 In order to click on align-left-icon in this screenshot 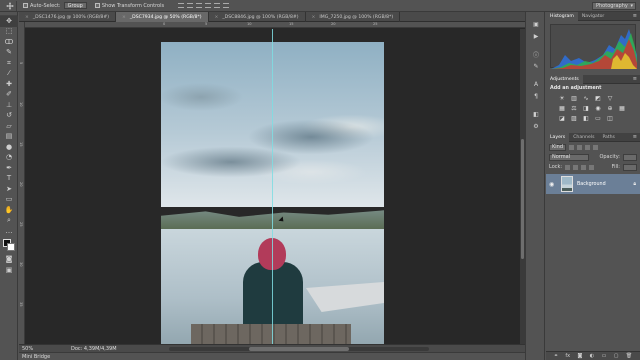, I will do `click(208, 5)`.